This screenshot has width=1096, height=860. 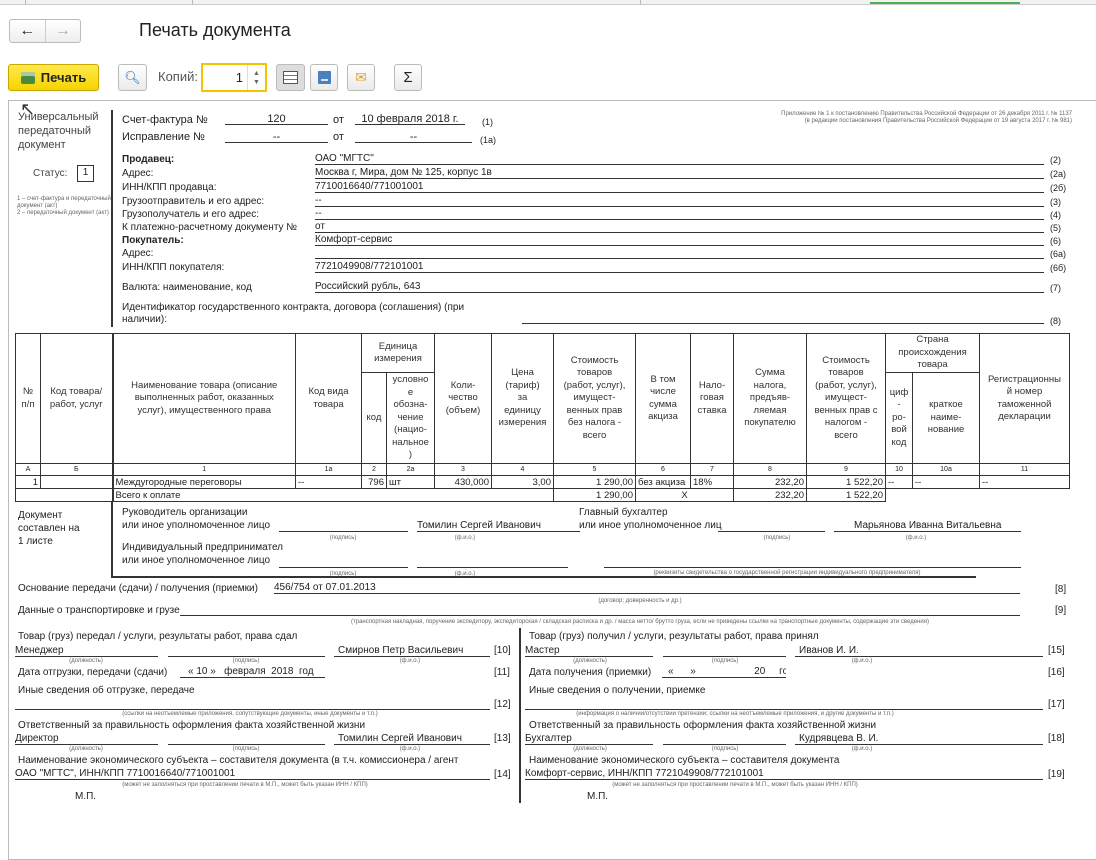 What do you see at coordinates (812, 562) in the screenshot?
I see `ip-registration-line` at bounding box center [812, 562].